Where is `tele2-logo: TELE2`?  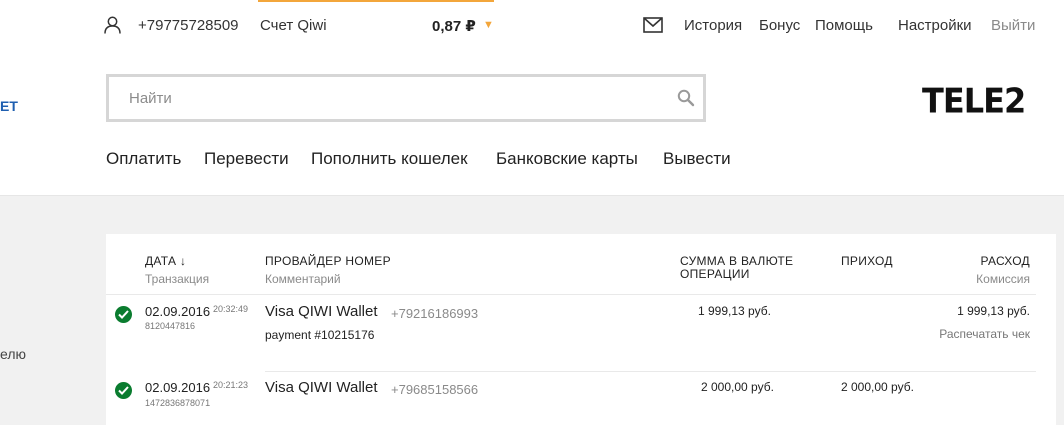
tele2-logo: TELE2 is located at coordinates (974, 101).